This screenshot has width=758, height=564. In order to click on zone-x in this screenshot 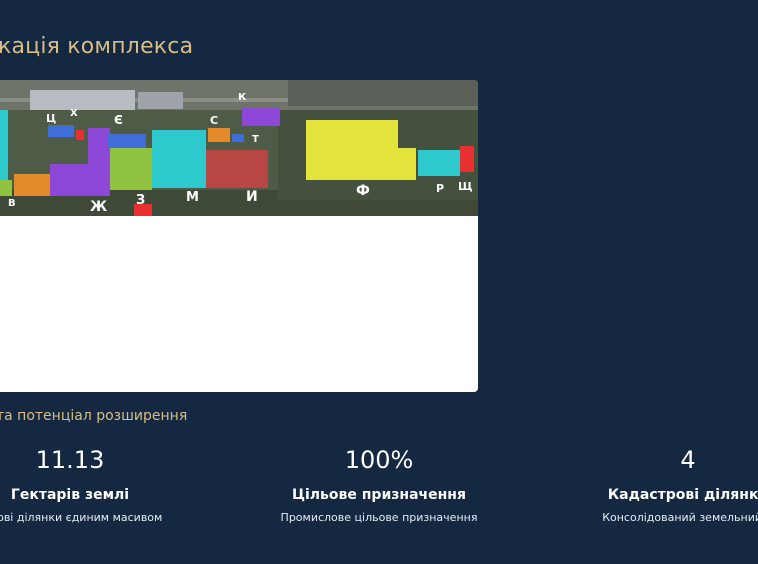, I will do `click(80, 135)`.